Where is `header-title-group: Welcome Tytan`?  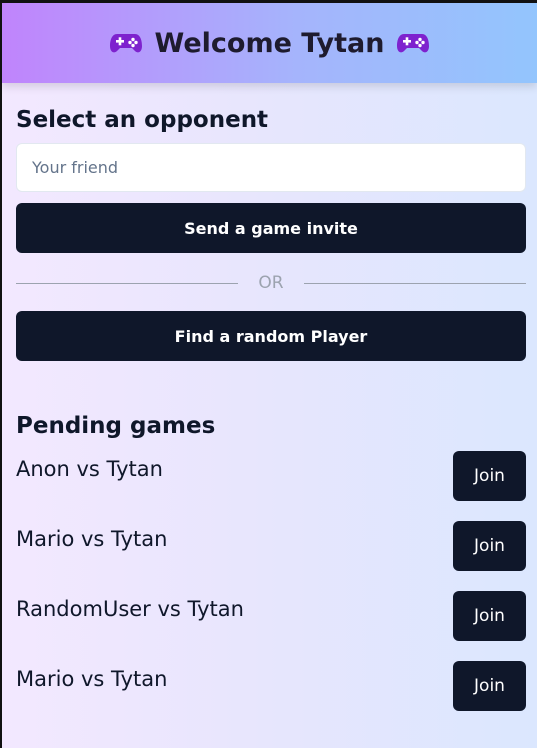 header-title-group: Welcome Tytan is located at coordinates (270, 43).